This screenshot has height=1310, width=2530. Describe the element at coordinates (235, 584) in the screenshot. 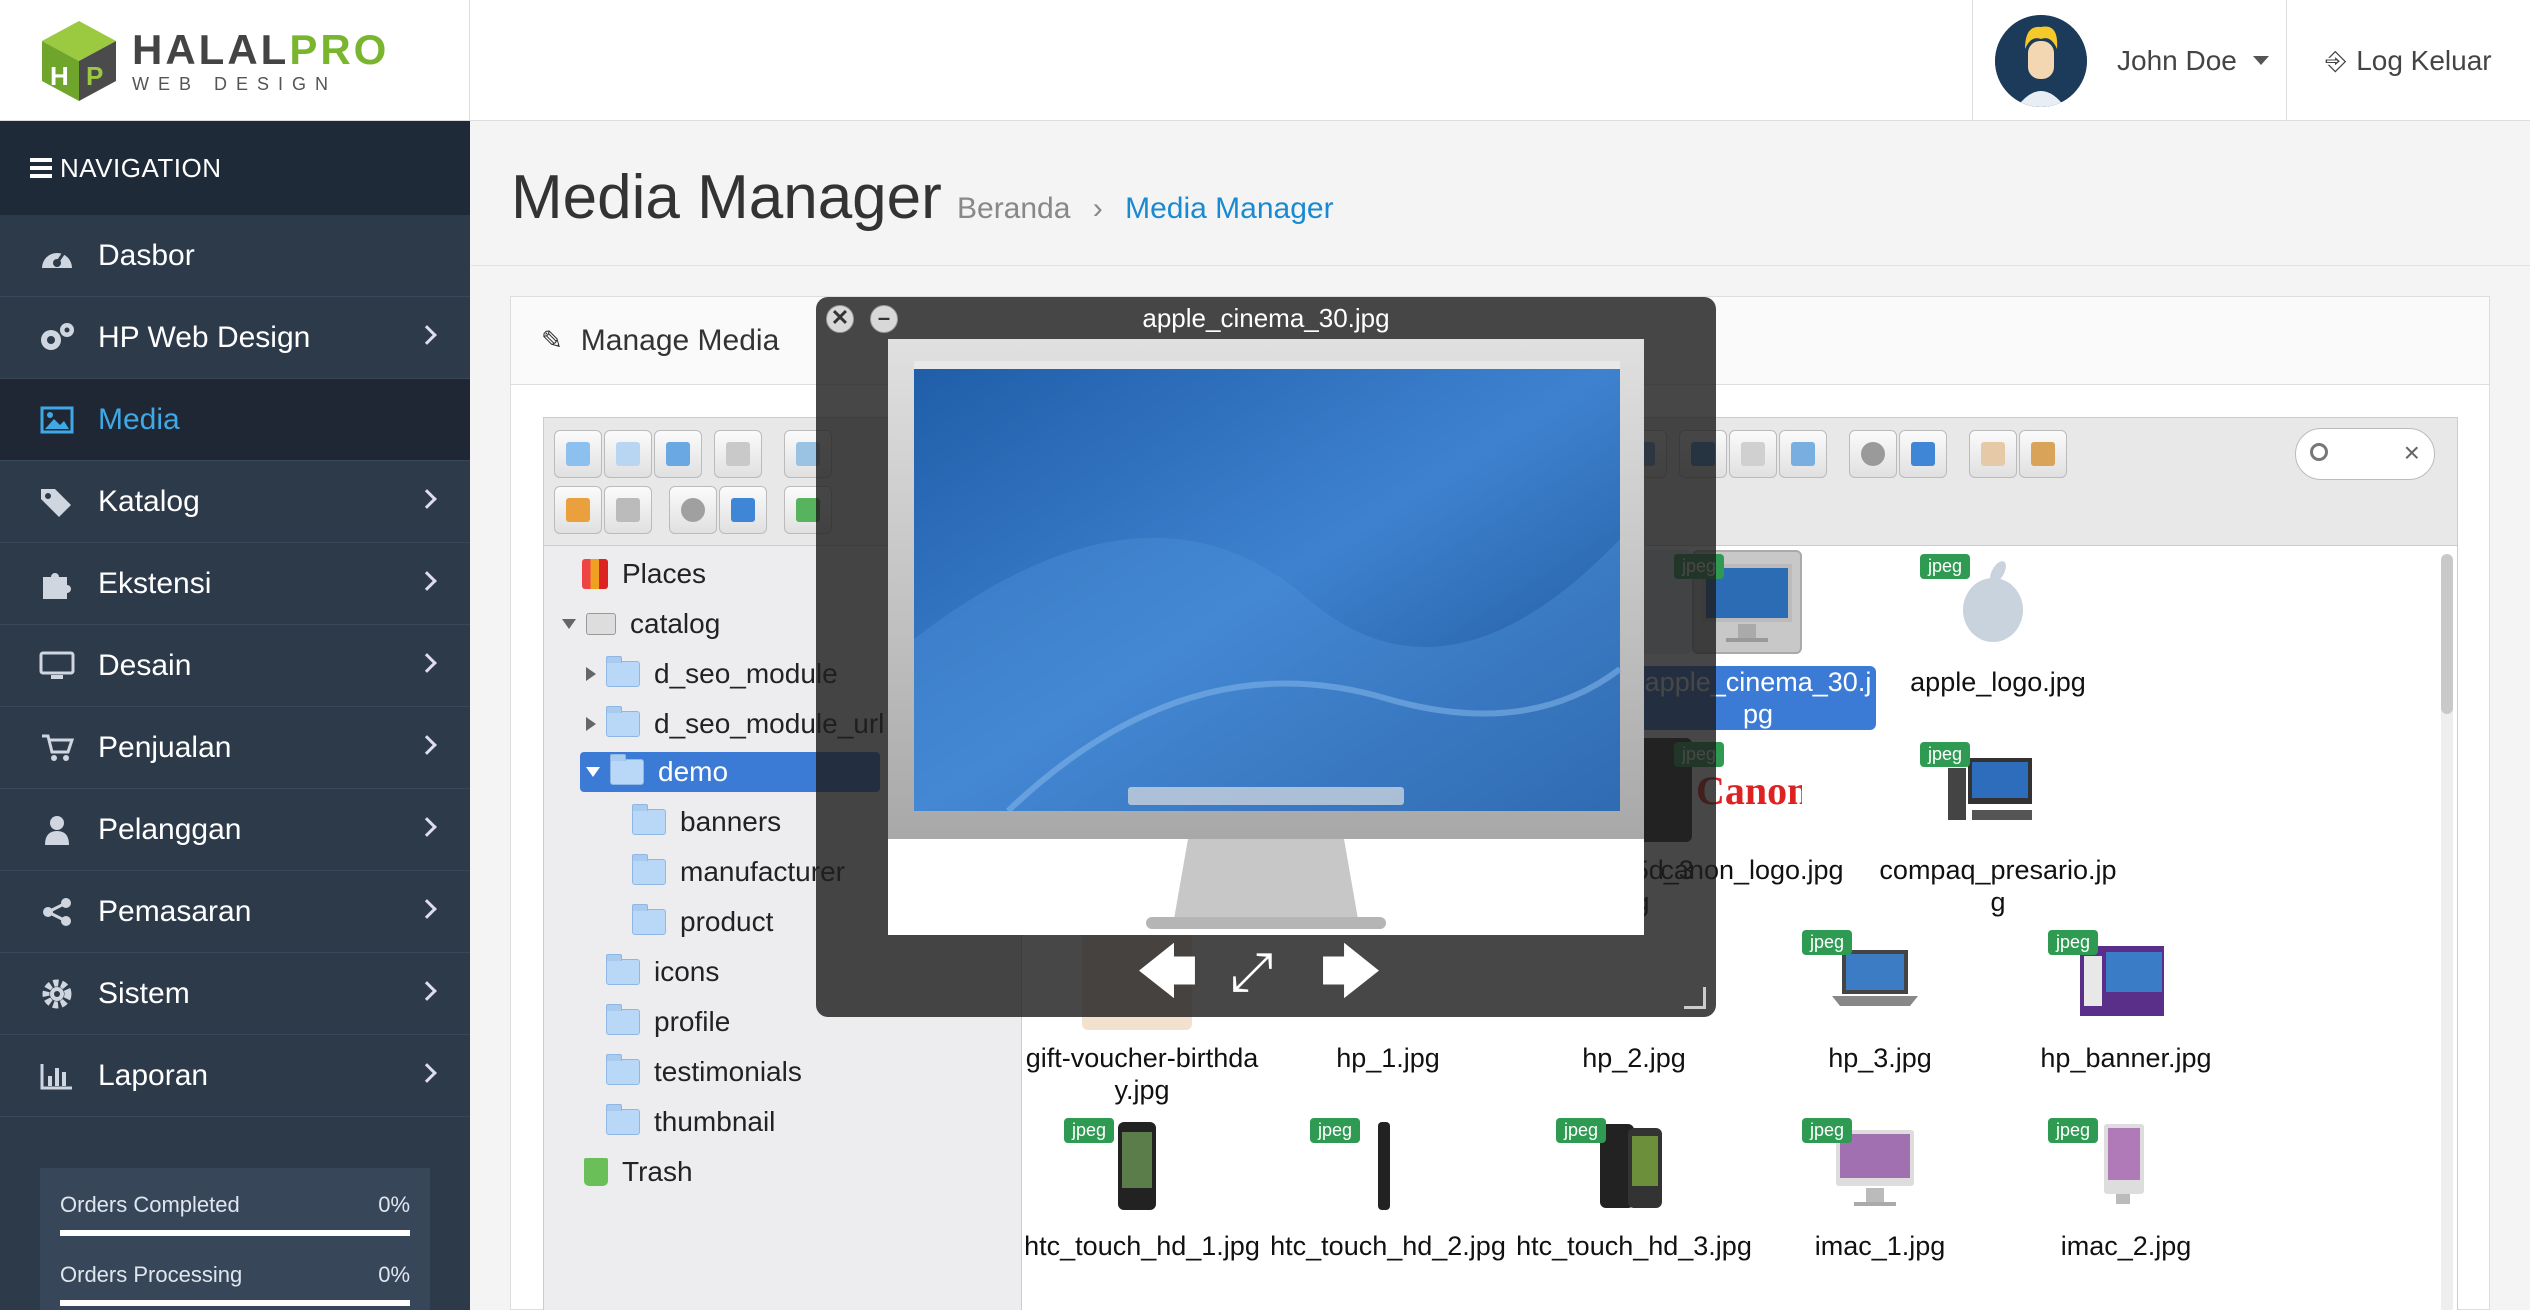

I see `sidebar-item-ekstensi: Ekstensi` at that location.